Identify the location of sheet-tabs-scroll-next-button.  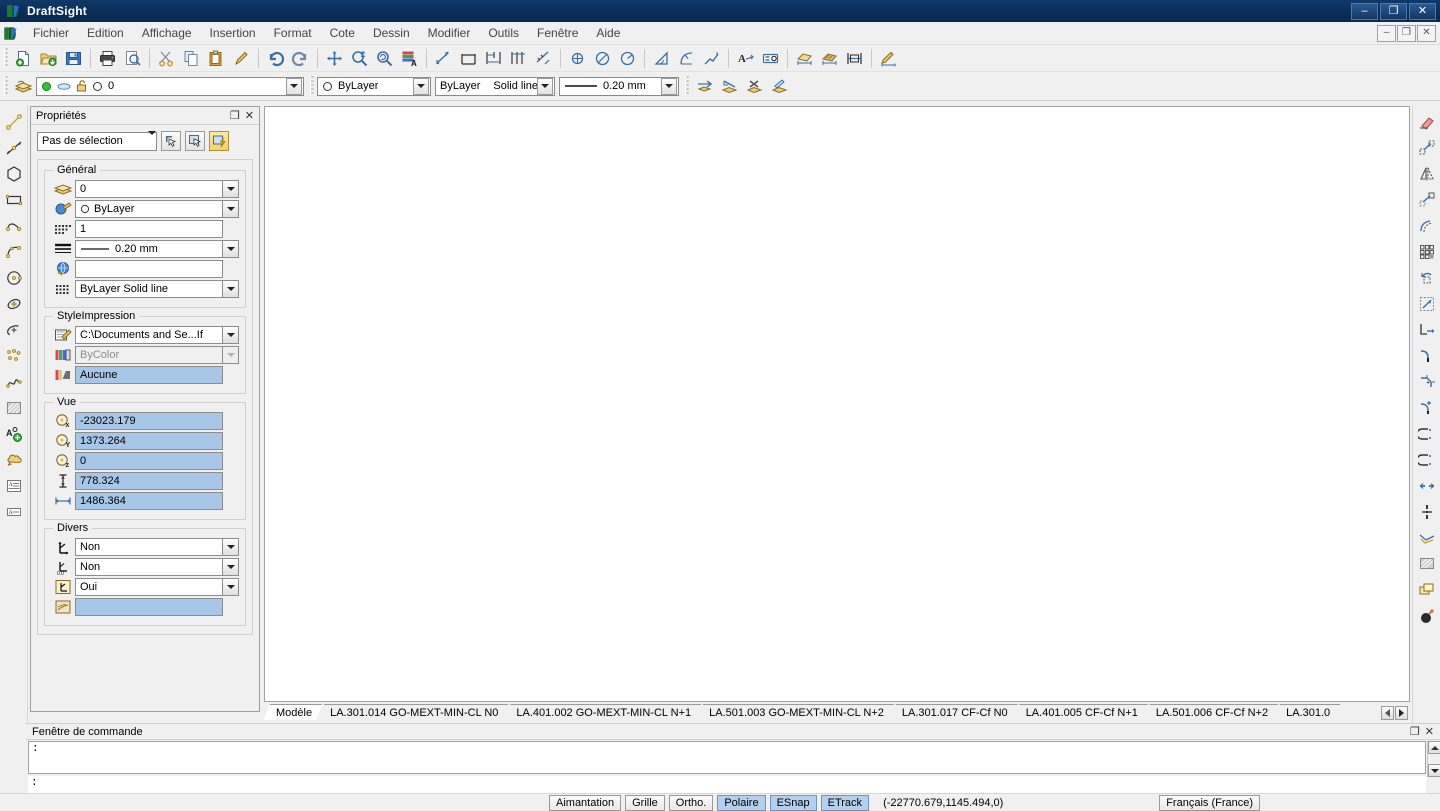
(1401, 713).